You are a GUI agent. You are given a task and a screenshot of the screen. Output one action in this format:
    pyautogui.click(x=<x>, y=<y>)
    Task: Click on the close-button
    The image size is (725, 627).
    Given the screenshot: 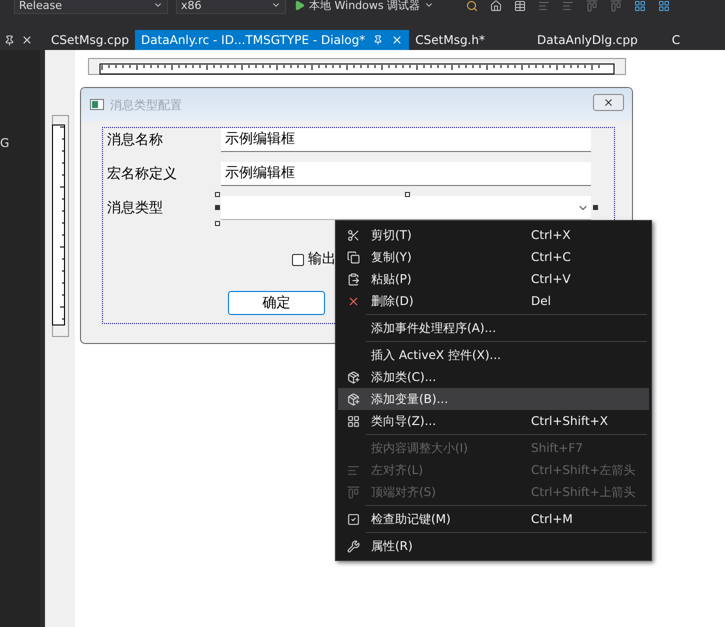 What is the action you would take?
    pyautogui.click(x=608, y=102)
    